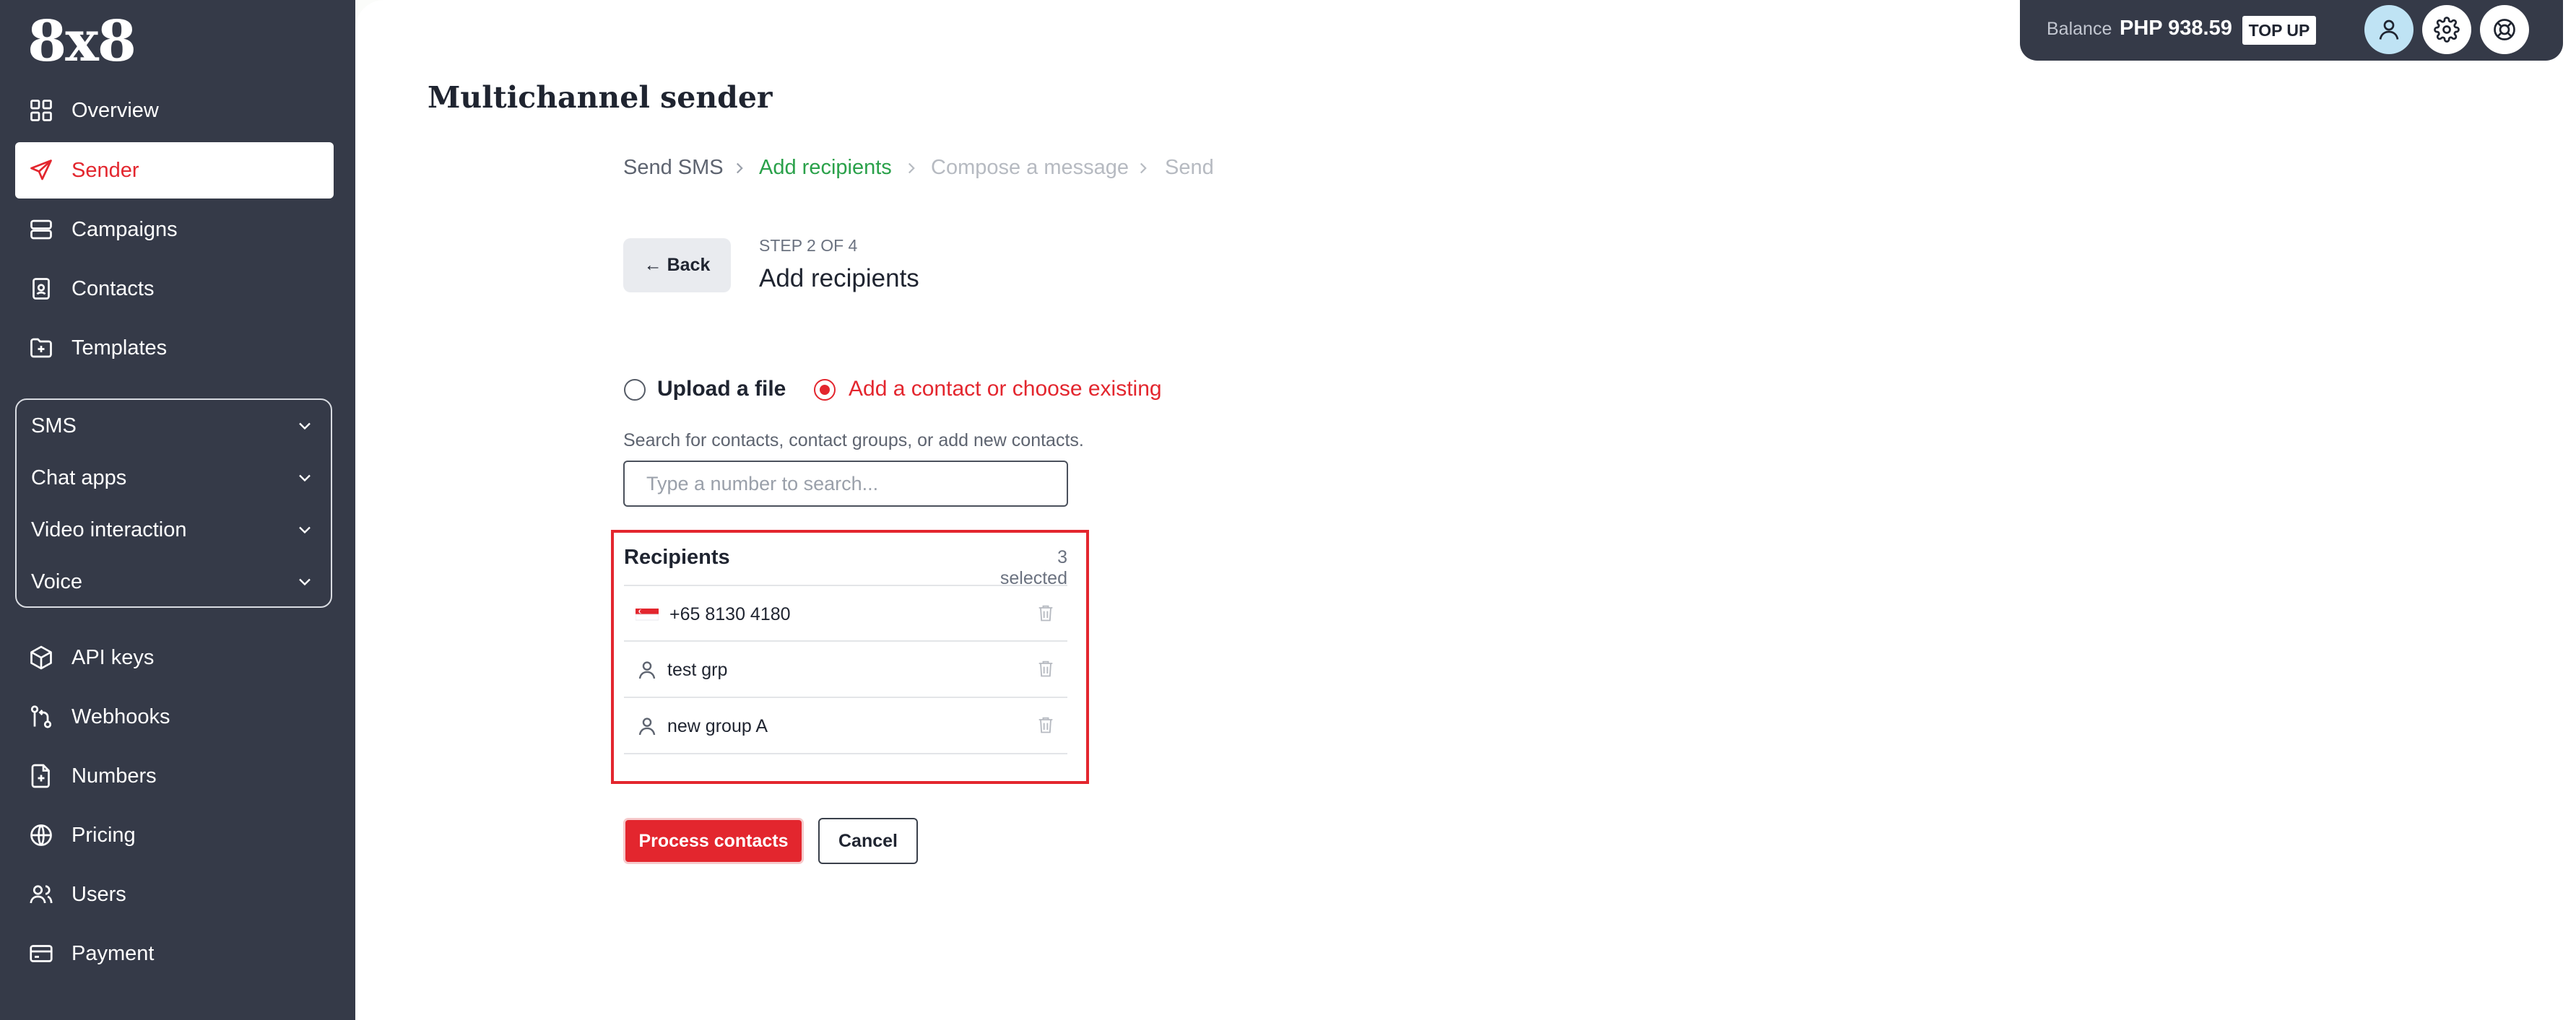 Image resolution: width=2576 pixels, height=1020 pixels. What do you see at coordinates (673, 168) in the screenshot?
I see `breadcrumb-send-sms: Send SMS` at bounding box center [673, 168].